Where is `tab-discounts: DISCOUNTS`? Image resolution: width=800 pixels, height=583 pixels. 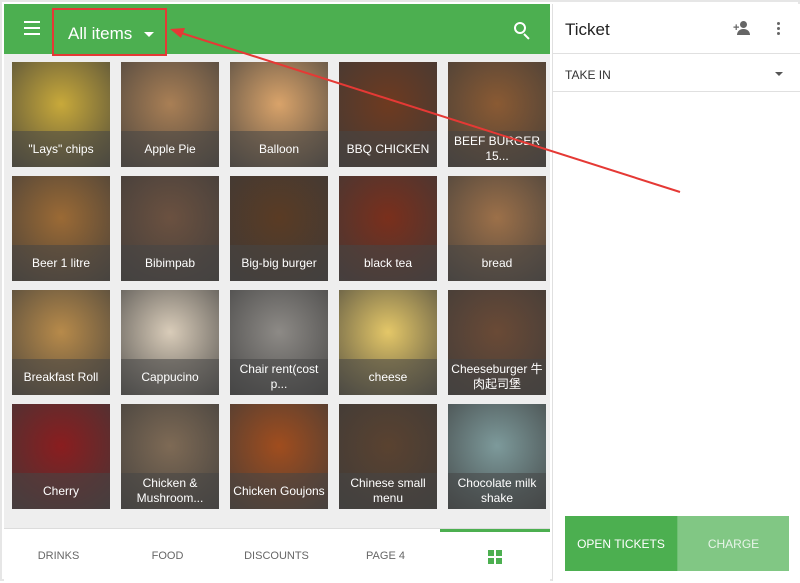
tab-discounts: DISCOUNTS is located at coordinates (276, 555).